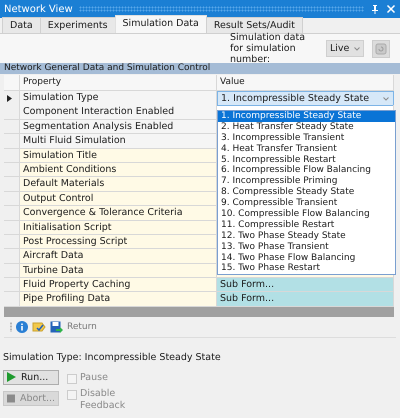  Describe the element at coordinates (305, 83) in the screenshot. I see `column-header: Value` at that location.